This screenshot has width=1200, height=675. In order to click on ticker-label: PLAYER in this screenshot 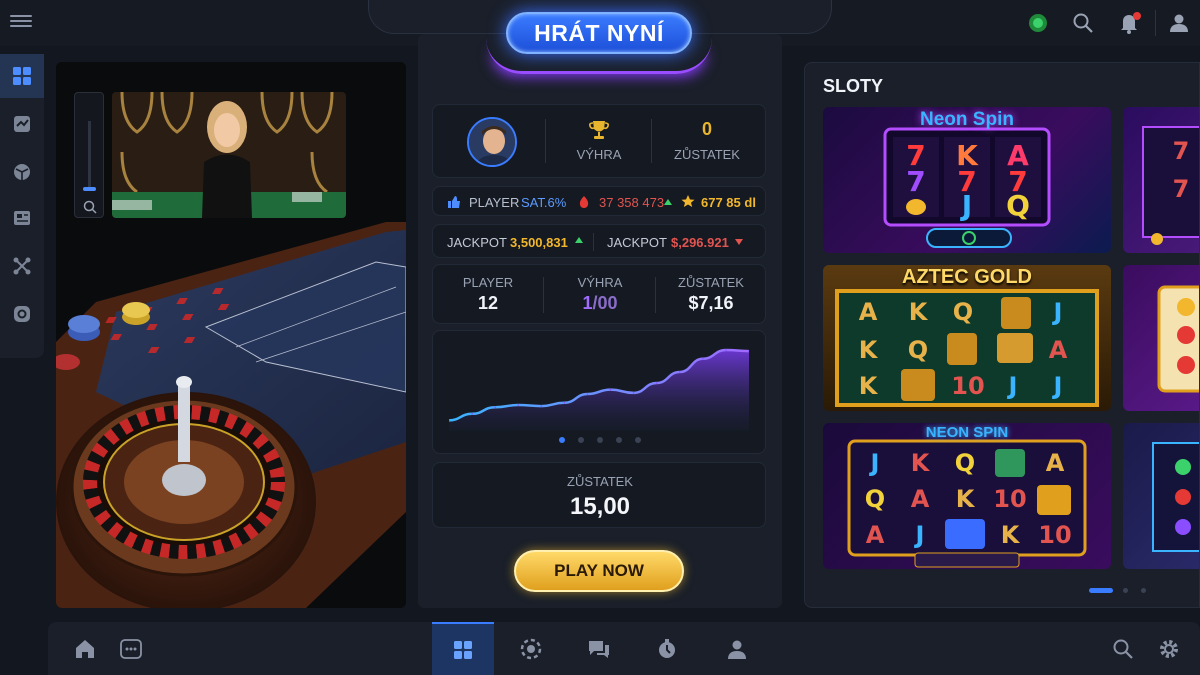, I will do `click(494, 202)`.